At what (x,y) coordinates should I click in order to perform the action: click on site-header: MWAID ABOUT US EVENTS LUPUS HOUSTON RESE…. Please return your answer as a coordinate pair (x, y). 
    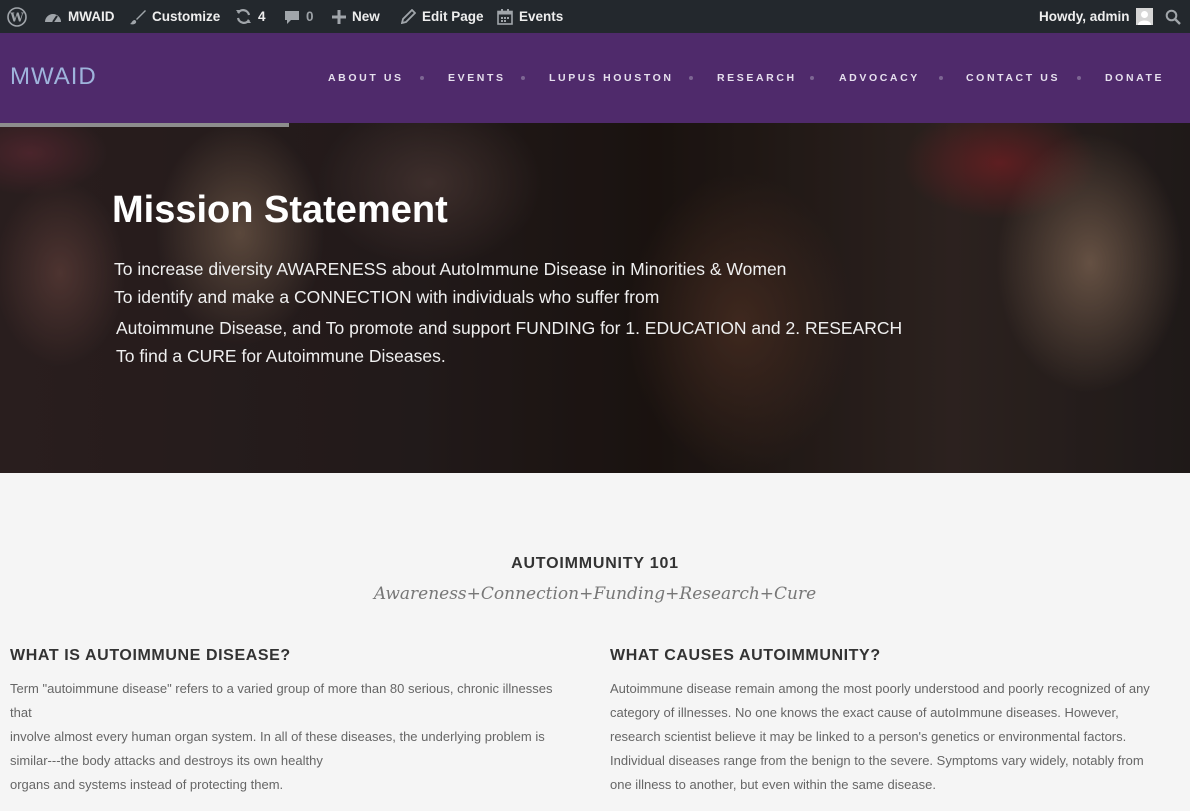
    Looking at the image, I should click on (595, 78).